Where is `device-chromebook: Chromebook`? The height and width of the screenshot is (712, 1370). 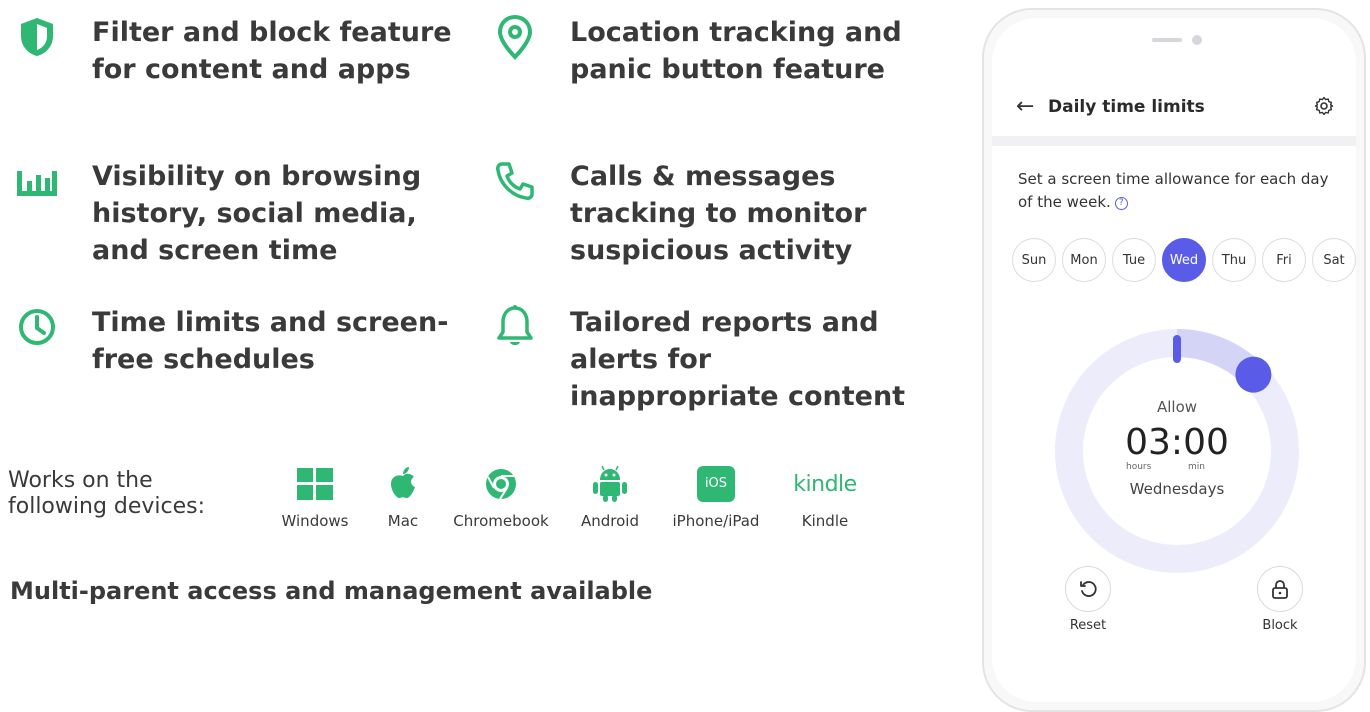
device-chromebook: Chromebook is located at coordinates (501, 496).